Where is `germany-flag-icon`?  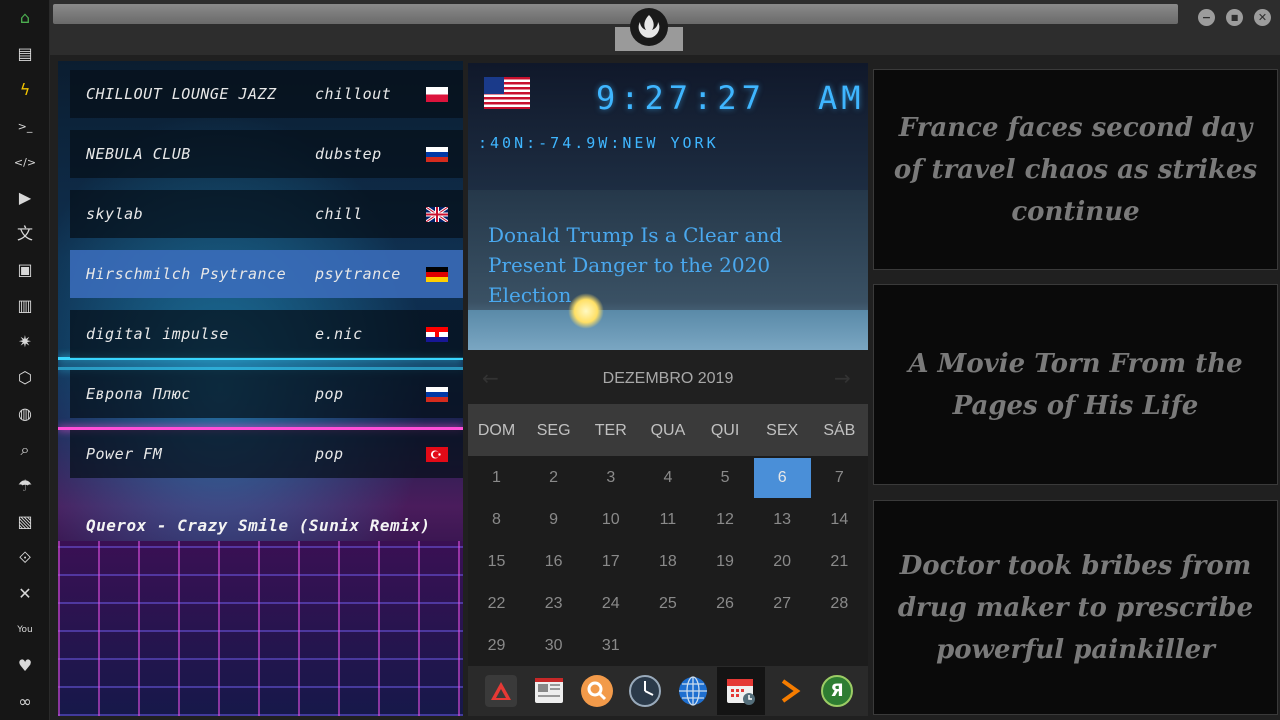 germany-flag-icon is located at coordinates (437, 274).